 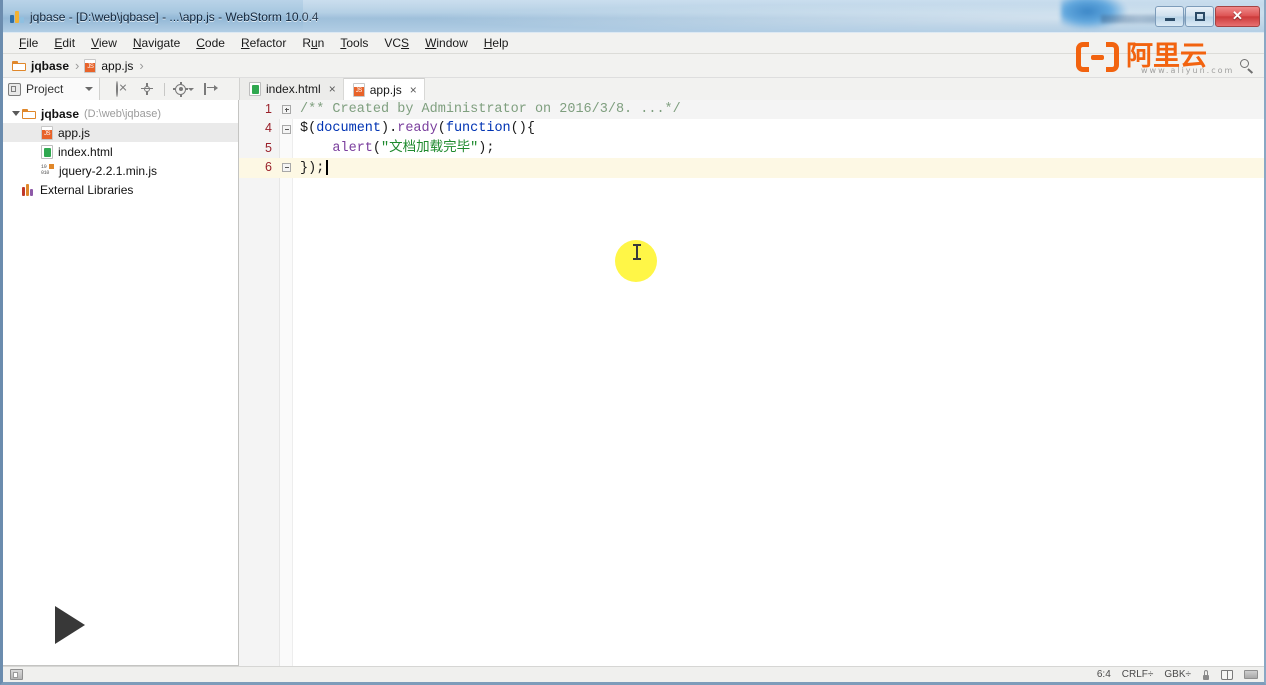 What do you see at coordinates (120, 151) in the screenshot?
I see `tree-node-index-html: index.html` at bounding box center [120, 151].